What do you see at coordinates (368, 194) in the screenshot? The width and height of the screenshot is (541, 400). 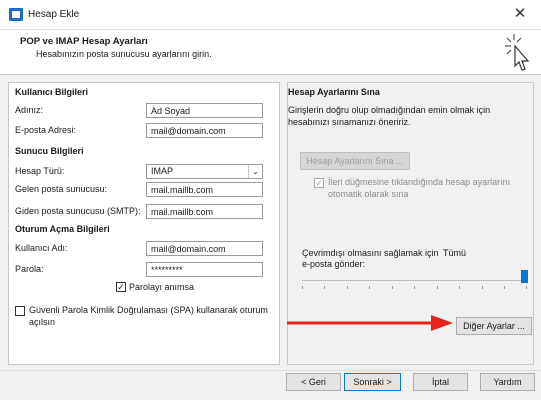 I see `auto-test-label-line2: otomatik olarak sına` at bounding box center [368, 194].